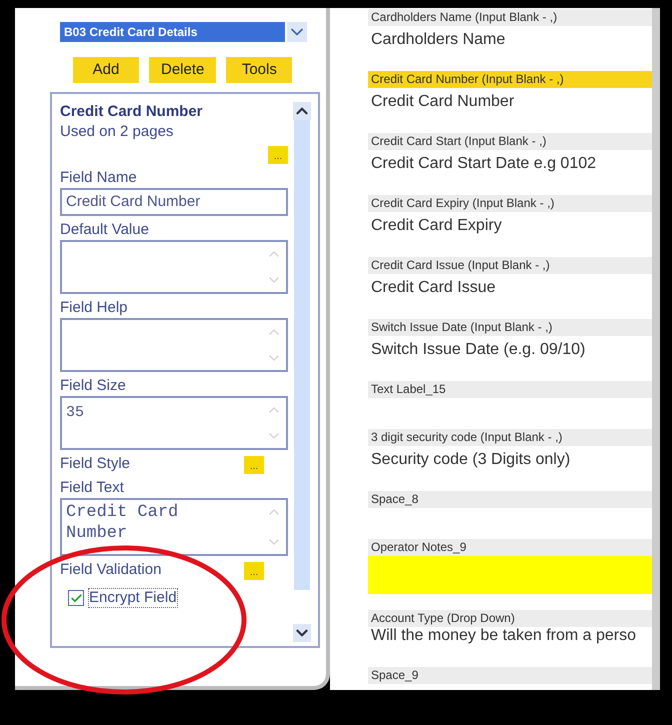 The image size is (672, 725). I want to click on dropdown-icon, so click(297, 32).